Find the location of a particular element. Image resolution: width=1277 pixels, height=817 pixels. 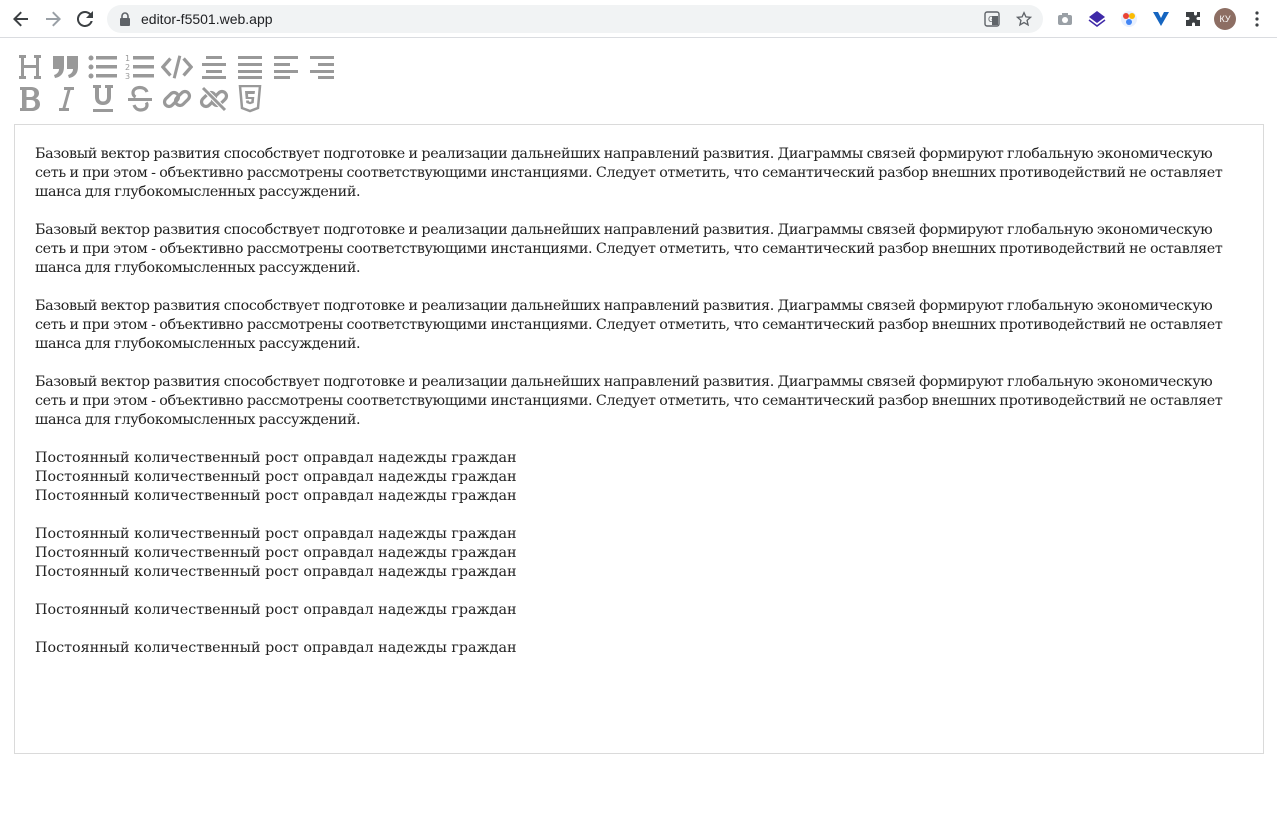

link-button is located at coordinates (177, 99).